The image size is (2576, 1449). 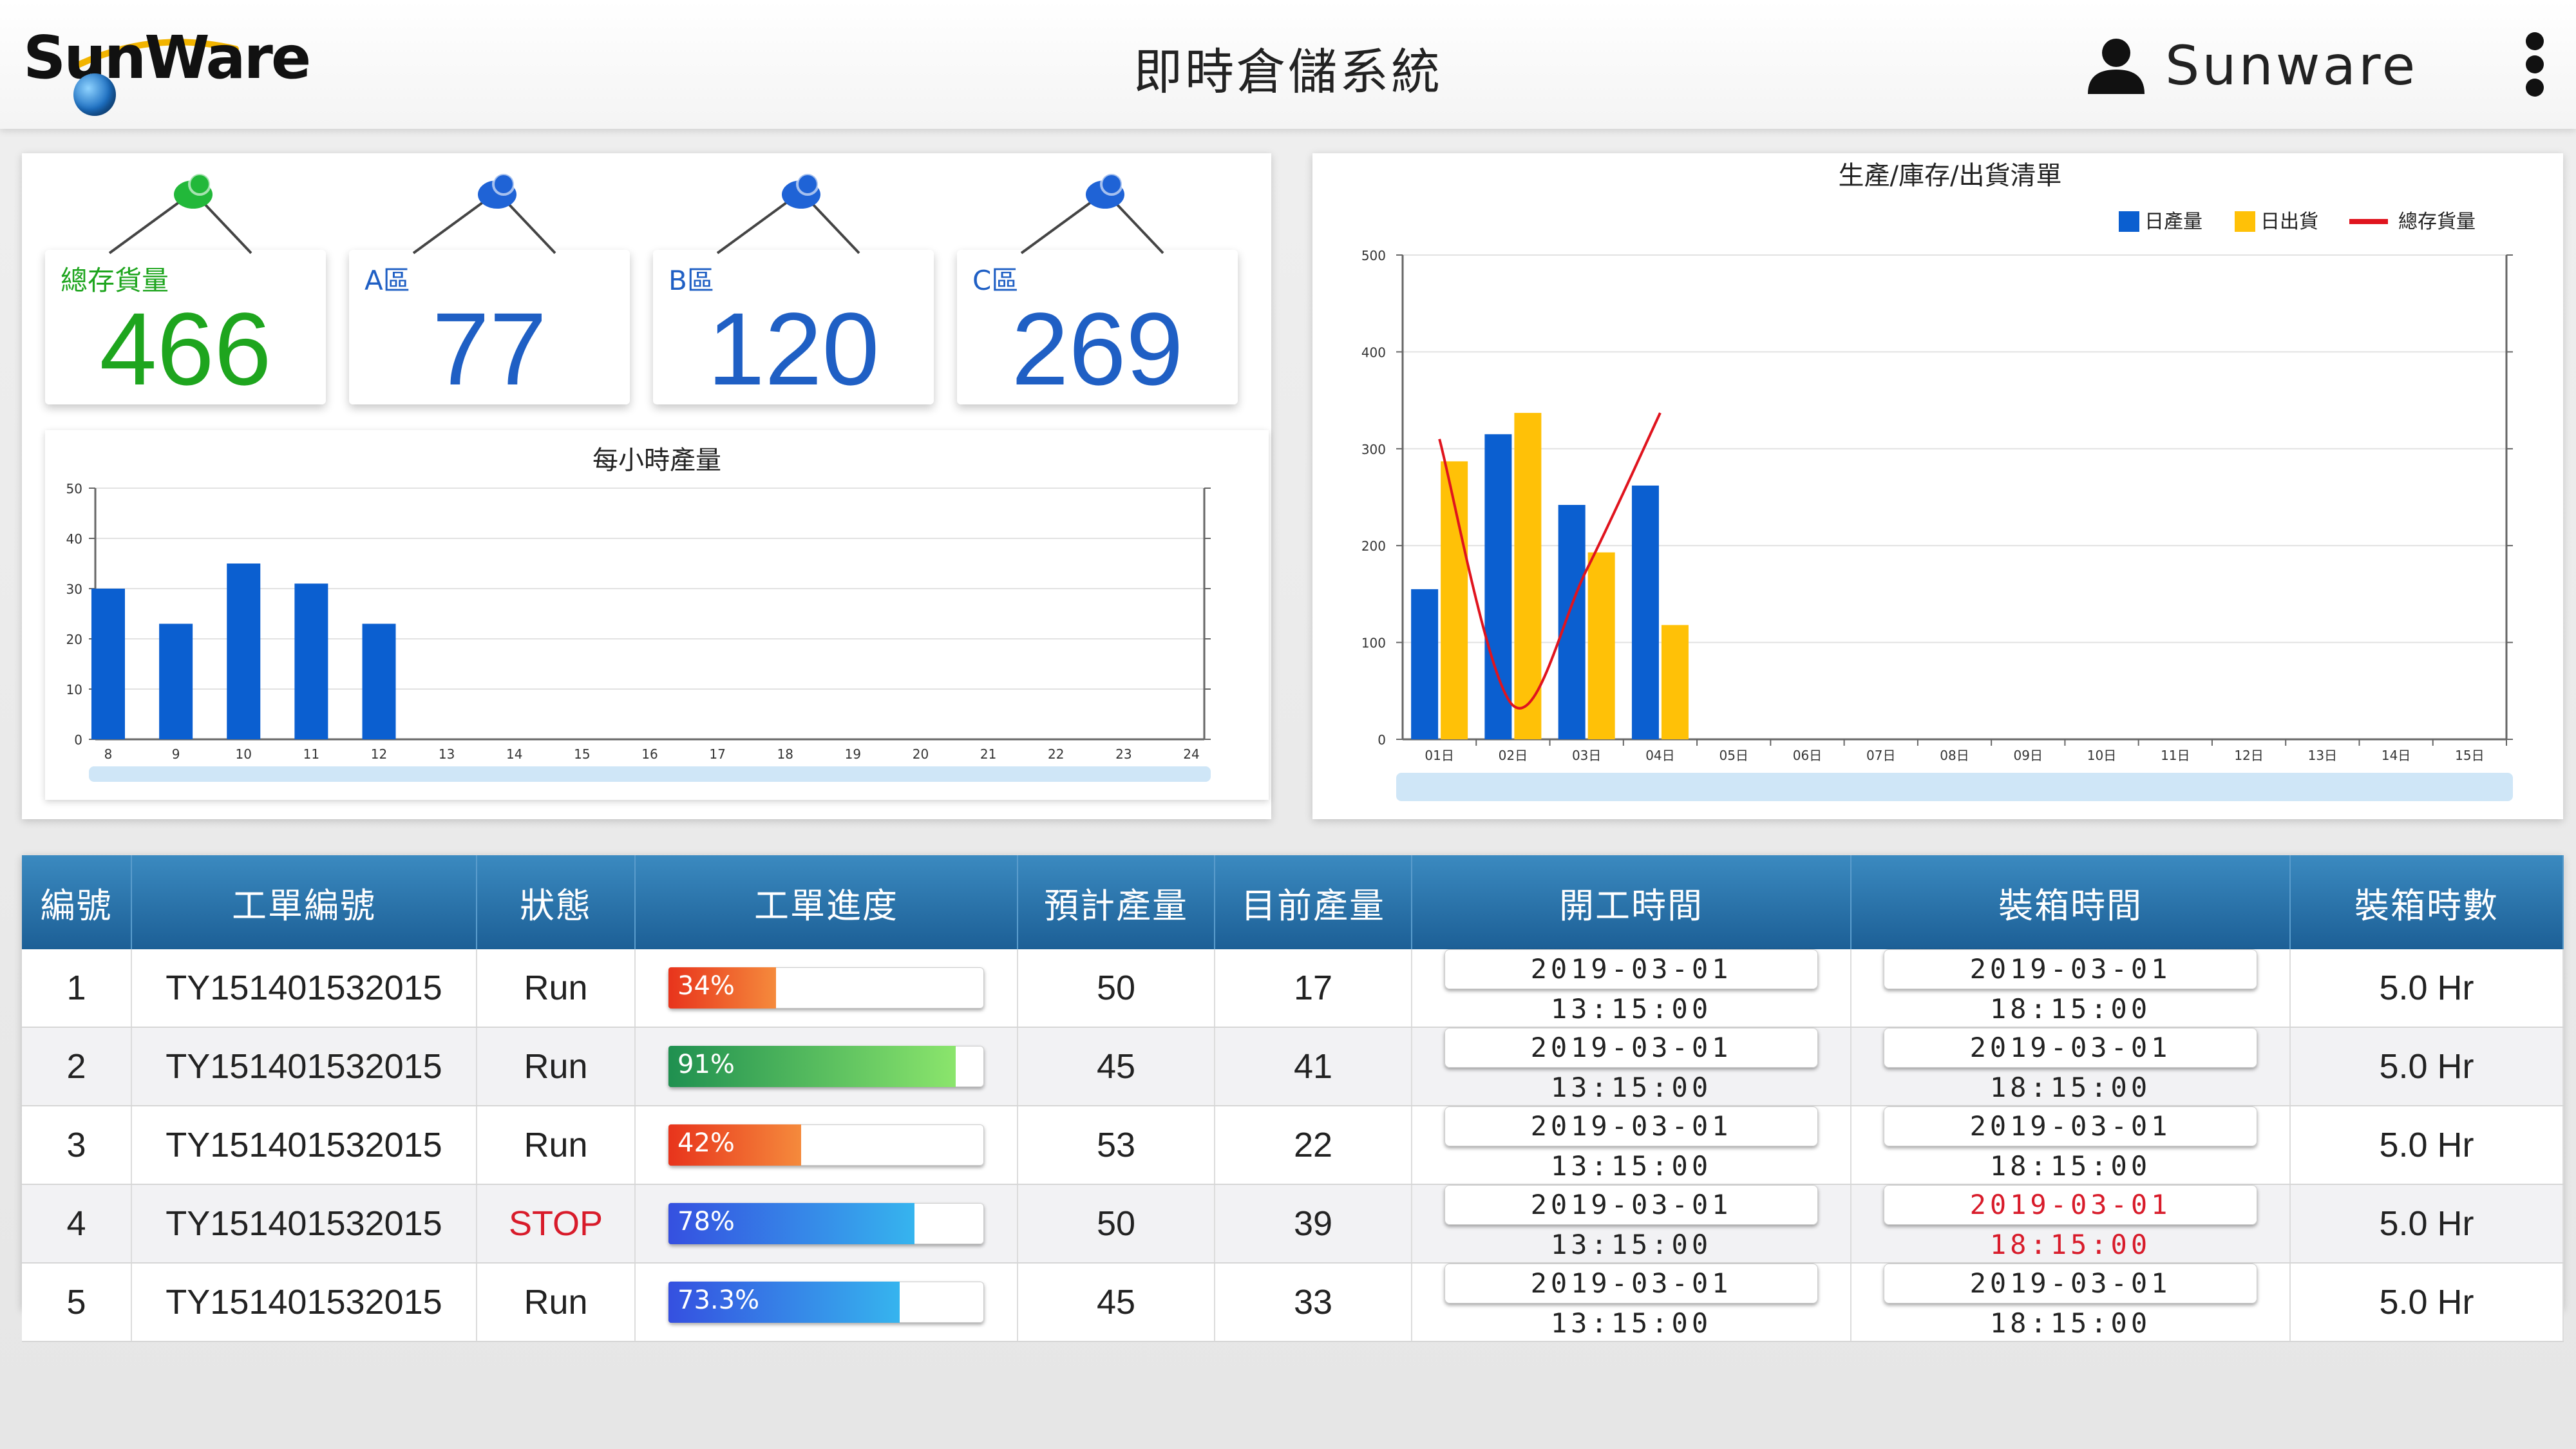 I want to click on y-tick-label: 0, so click(x=78, y=740).